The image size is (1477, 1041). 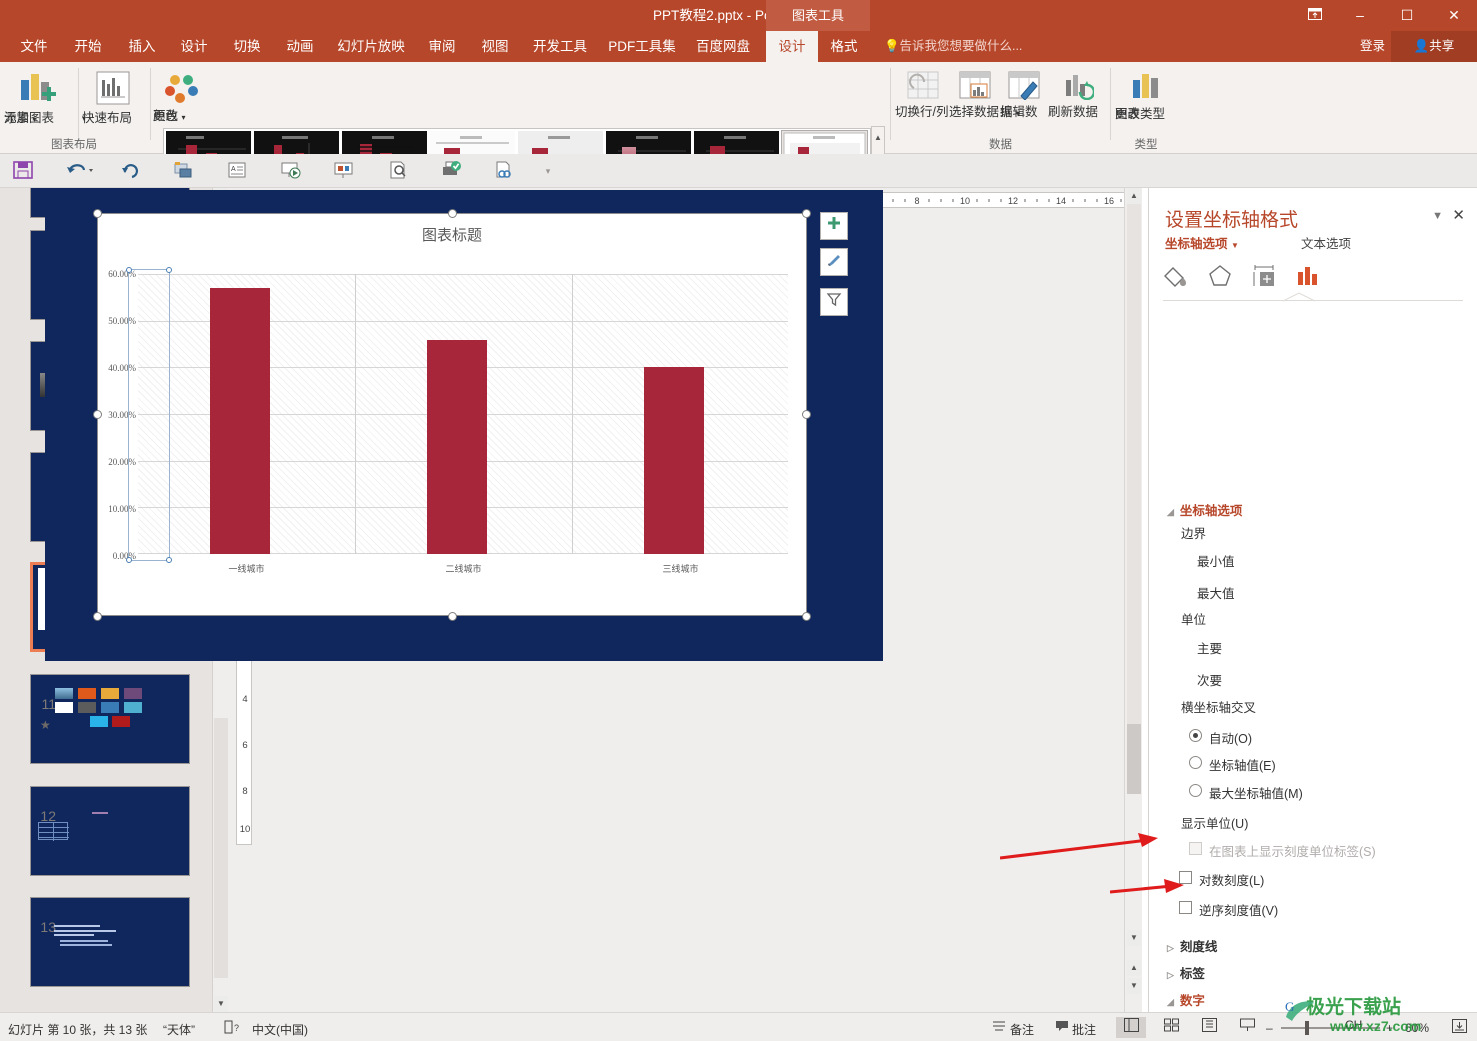 What do you see at coordinates (1326, 242) in the screenshot?
I see `tab-text-options: 文本选项` at bounding box center [1326, 242].